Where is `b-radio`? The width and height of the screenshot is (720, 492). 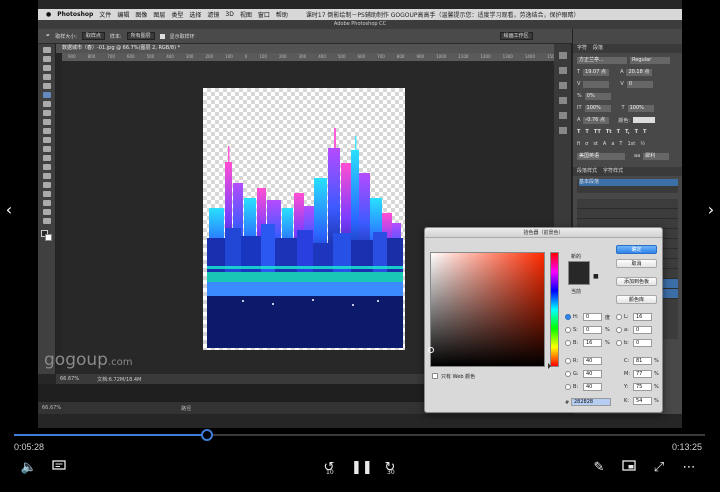
b-radio is located at coordinates (568, 343).